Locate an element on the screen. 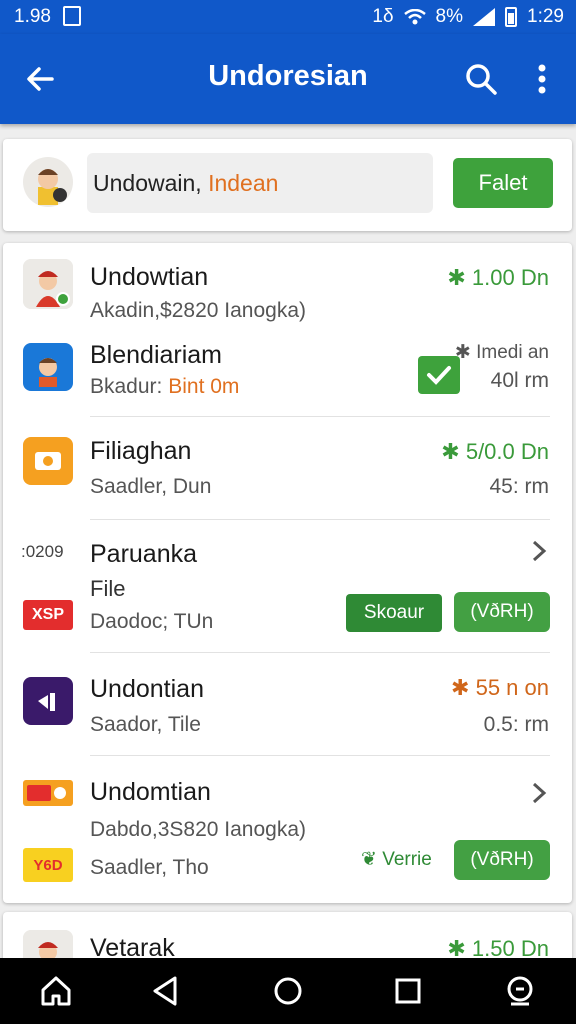  item-title: Undowtian is located at coordinates (149, 277).